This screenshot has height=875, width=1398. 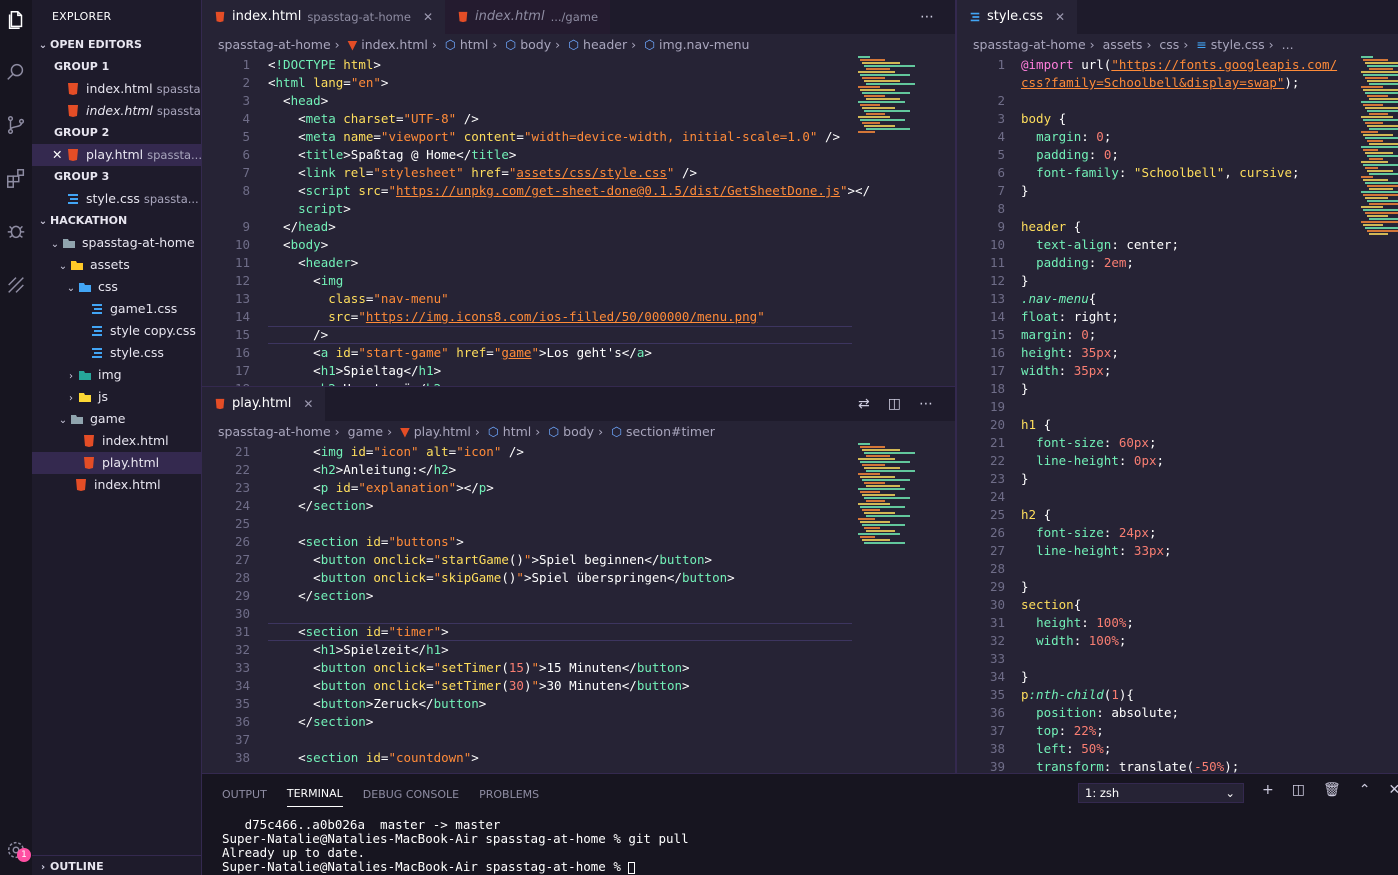 What do you see at coordinates (1393, 790) in the screenshot?
I see `close-panel-icon: ✕` at bounding box center [1393, 790].